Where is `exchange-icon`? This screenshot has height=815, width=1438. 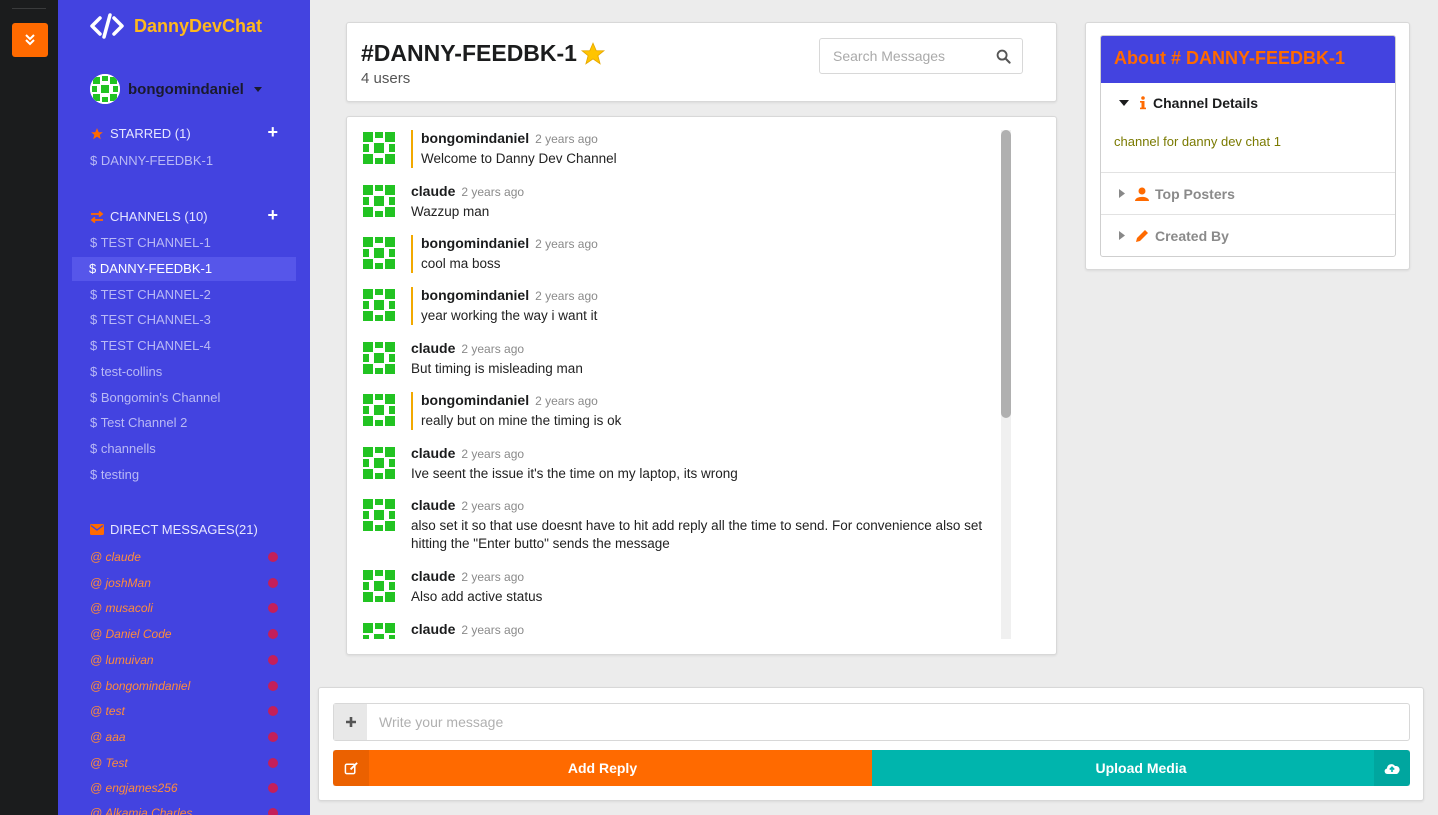 exchange-icon is located at coordinates (97, 216).